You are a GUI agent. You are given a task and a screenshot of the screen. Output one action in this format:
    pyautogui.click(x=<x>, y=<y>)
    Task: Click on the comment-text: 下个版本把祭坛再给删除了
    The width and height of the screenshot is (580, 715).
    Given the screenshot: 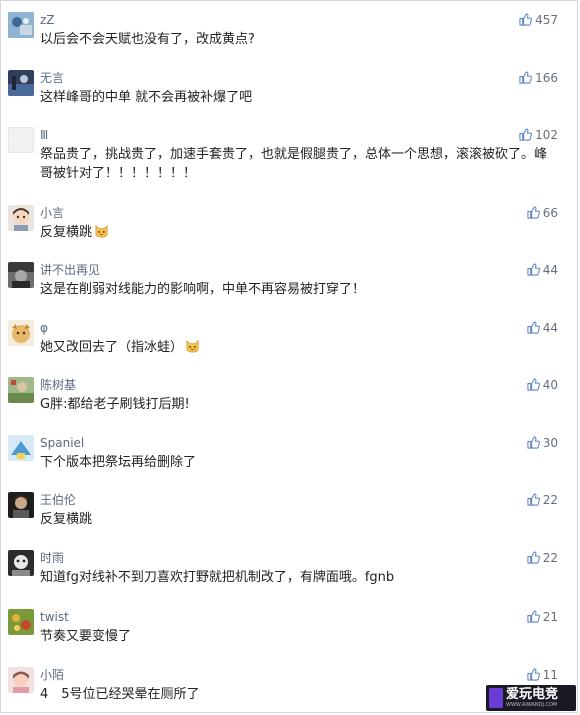 What is the action you would take?
    pyautogui.click(x=118, y=462)
    